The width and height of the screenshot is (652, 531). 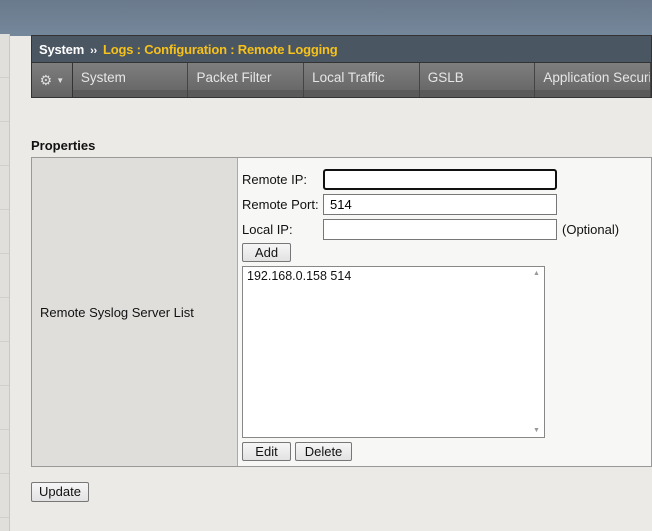 What do you see at coordinates (440, 204) in the screenshot?
I see `remote-port-input` at bounding box center [440, 204].